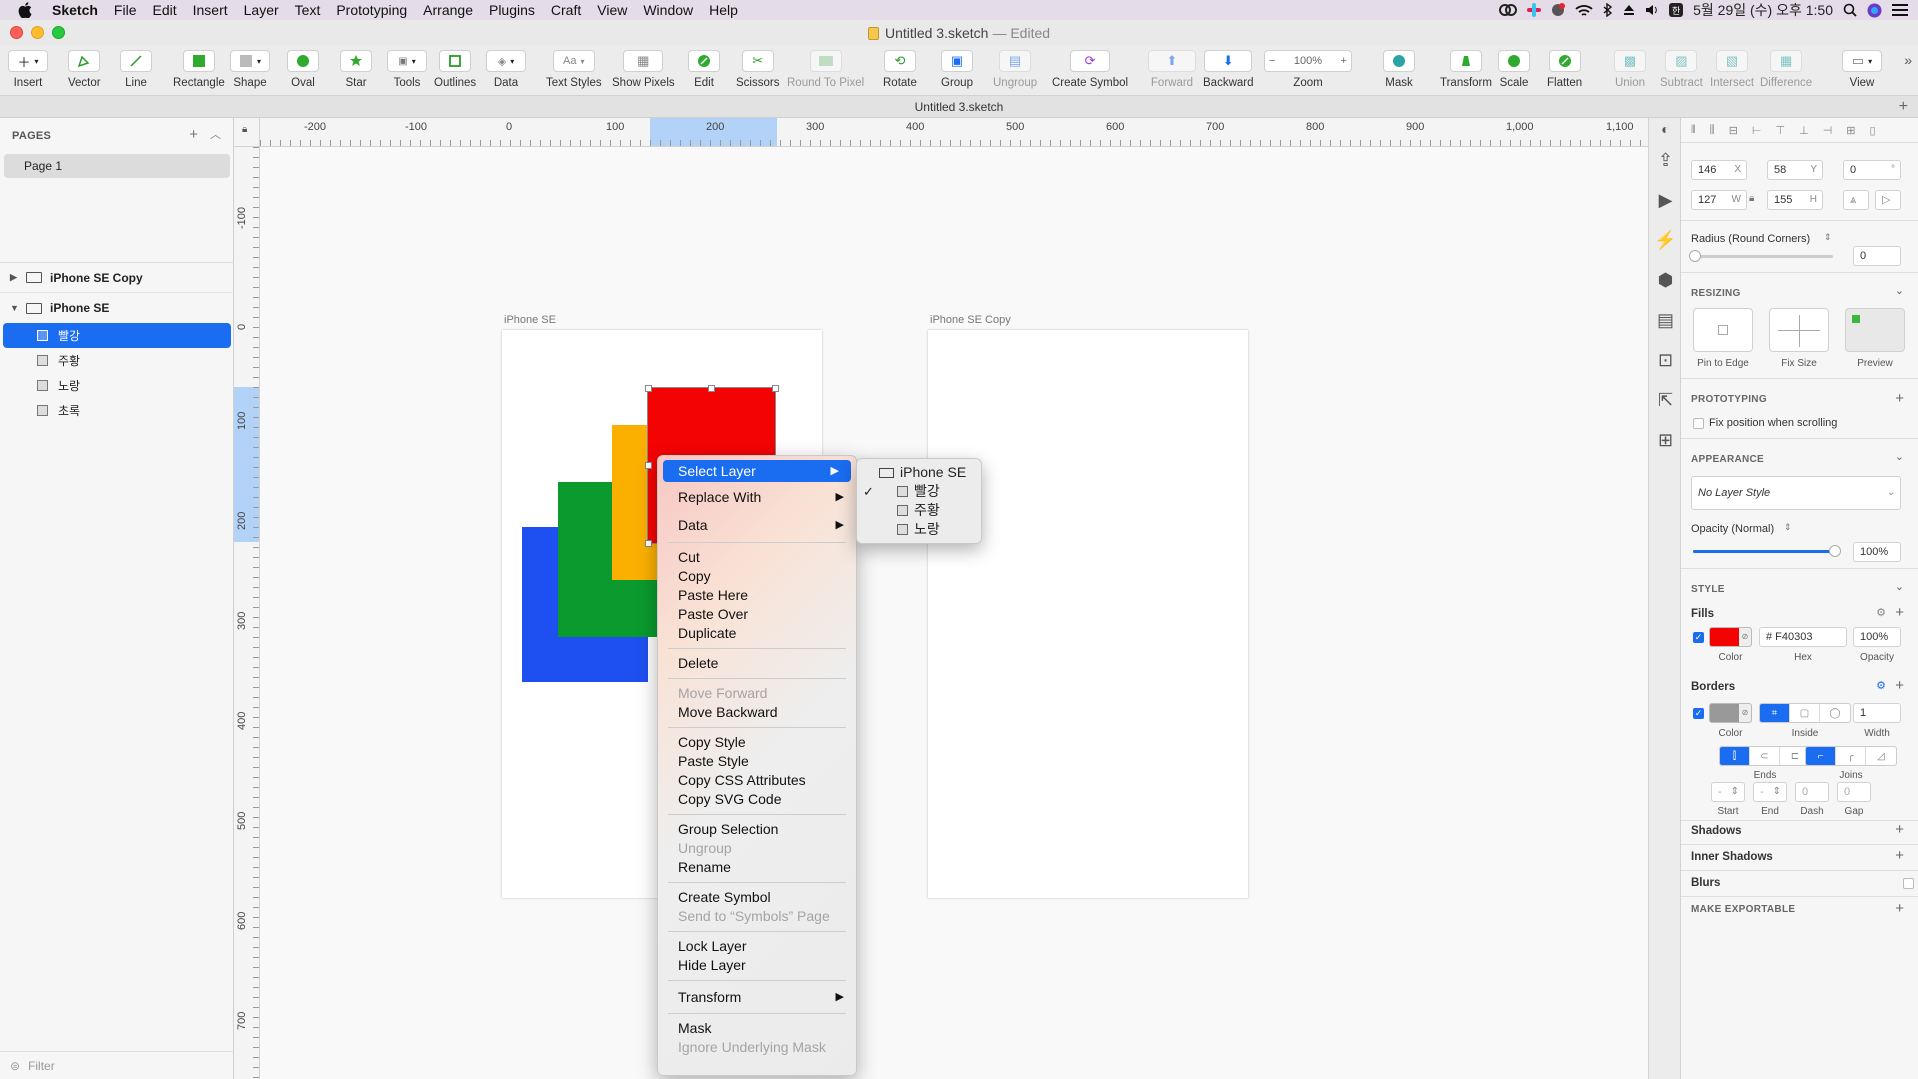  Describe the element at coordinates (919, 529) in the screenshot. I see `submenu-item-yellow: 노랑` at that location.